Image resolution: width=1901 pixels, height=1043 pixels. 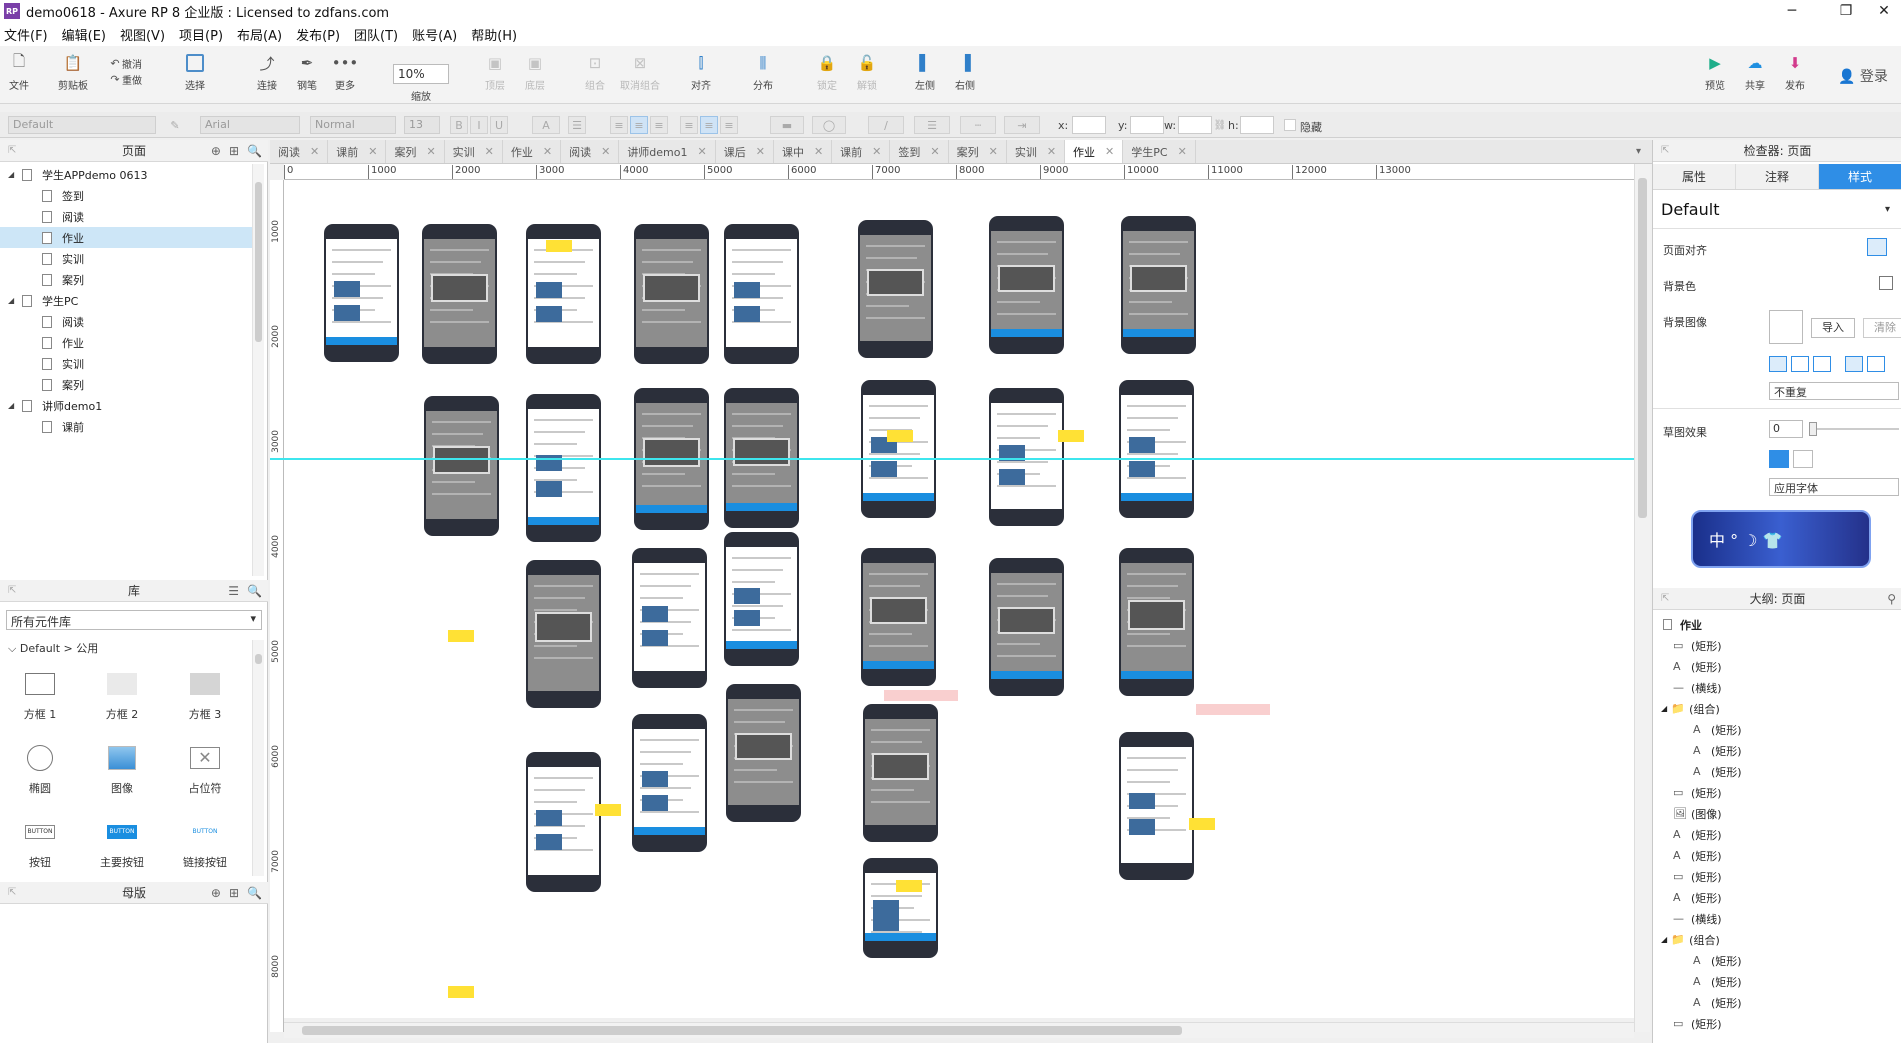 What do you see at coordinates (1777, 687) in the screenshot?
I see `outline-item: — (横线)` at bounding box center [1777, 687].